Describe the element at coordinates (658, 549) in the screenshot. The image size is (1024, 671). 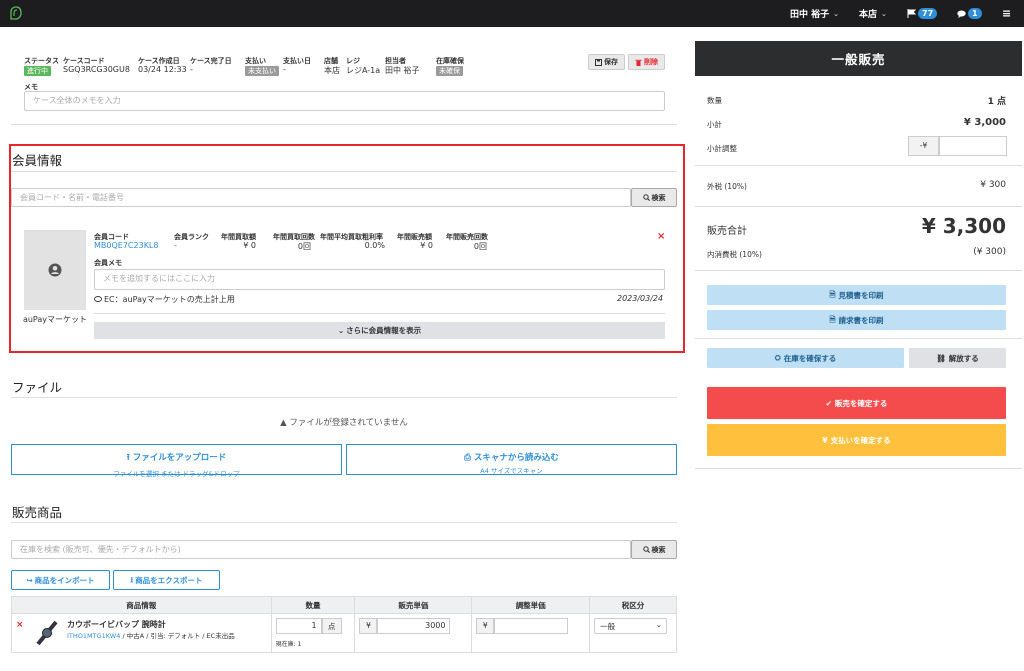
I see `product-search-label: 検索` at that location.